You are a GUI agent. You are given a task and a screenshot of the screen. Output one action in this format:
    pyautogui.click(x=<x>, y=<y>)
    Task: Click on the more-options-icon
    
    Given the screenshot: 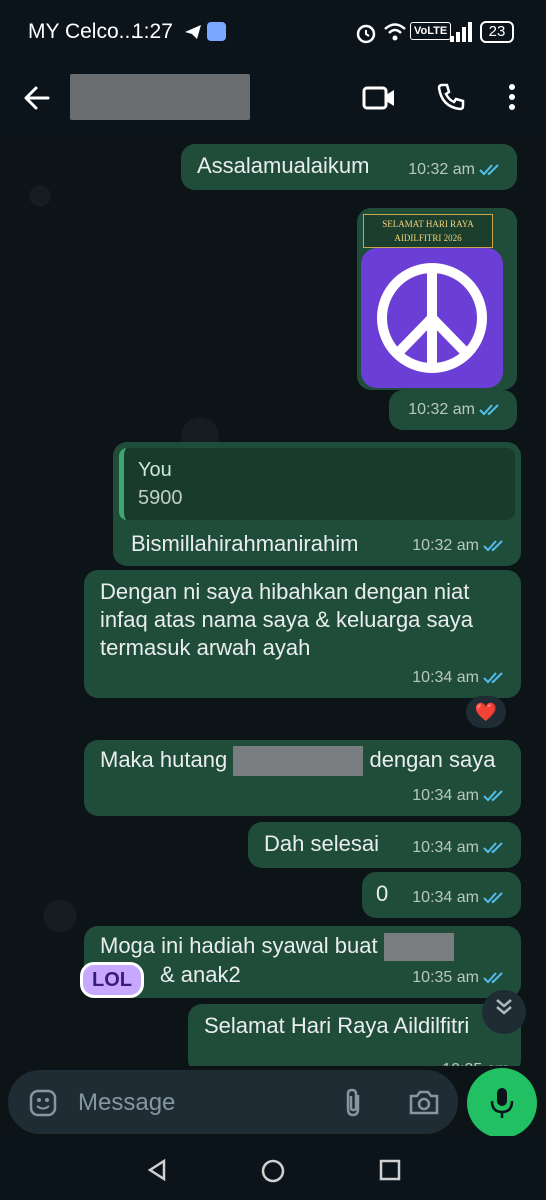 What is the action you would take?
    pyautogui.click(x=512, y=97)
    